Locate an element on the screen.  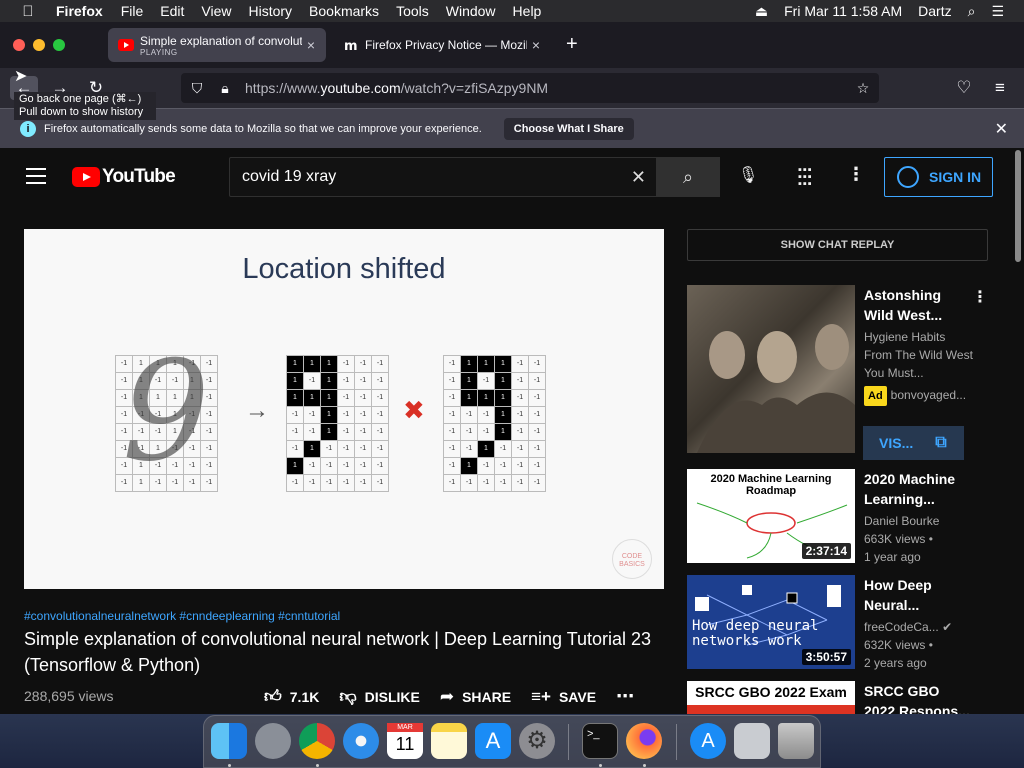
chrome-icon is located at coordinates (317, 741).